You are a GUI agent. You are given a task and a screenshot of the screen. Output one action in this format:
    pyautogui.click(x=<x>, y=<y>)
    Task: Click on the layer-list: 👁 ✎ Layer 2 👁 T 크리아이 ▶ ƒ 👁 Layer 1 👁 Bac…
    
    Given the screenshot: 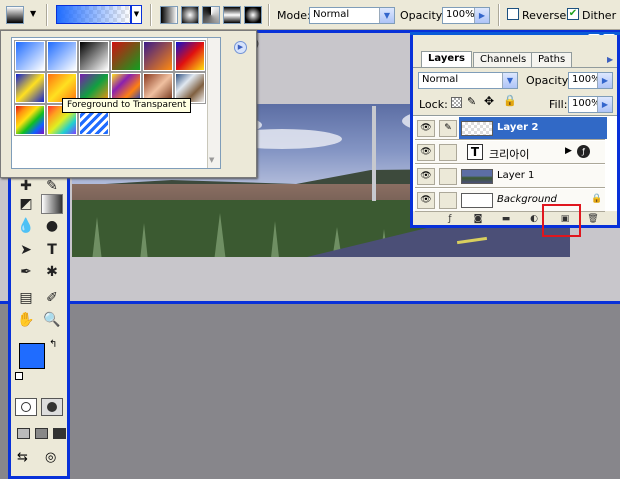 What is the action you would take?
    pyautogui.click(x=515, y=163)
    